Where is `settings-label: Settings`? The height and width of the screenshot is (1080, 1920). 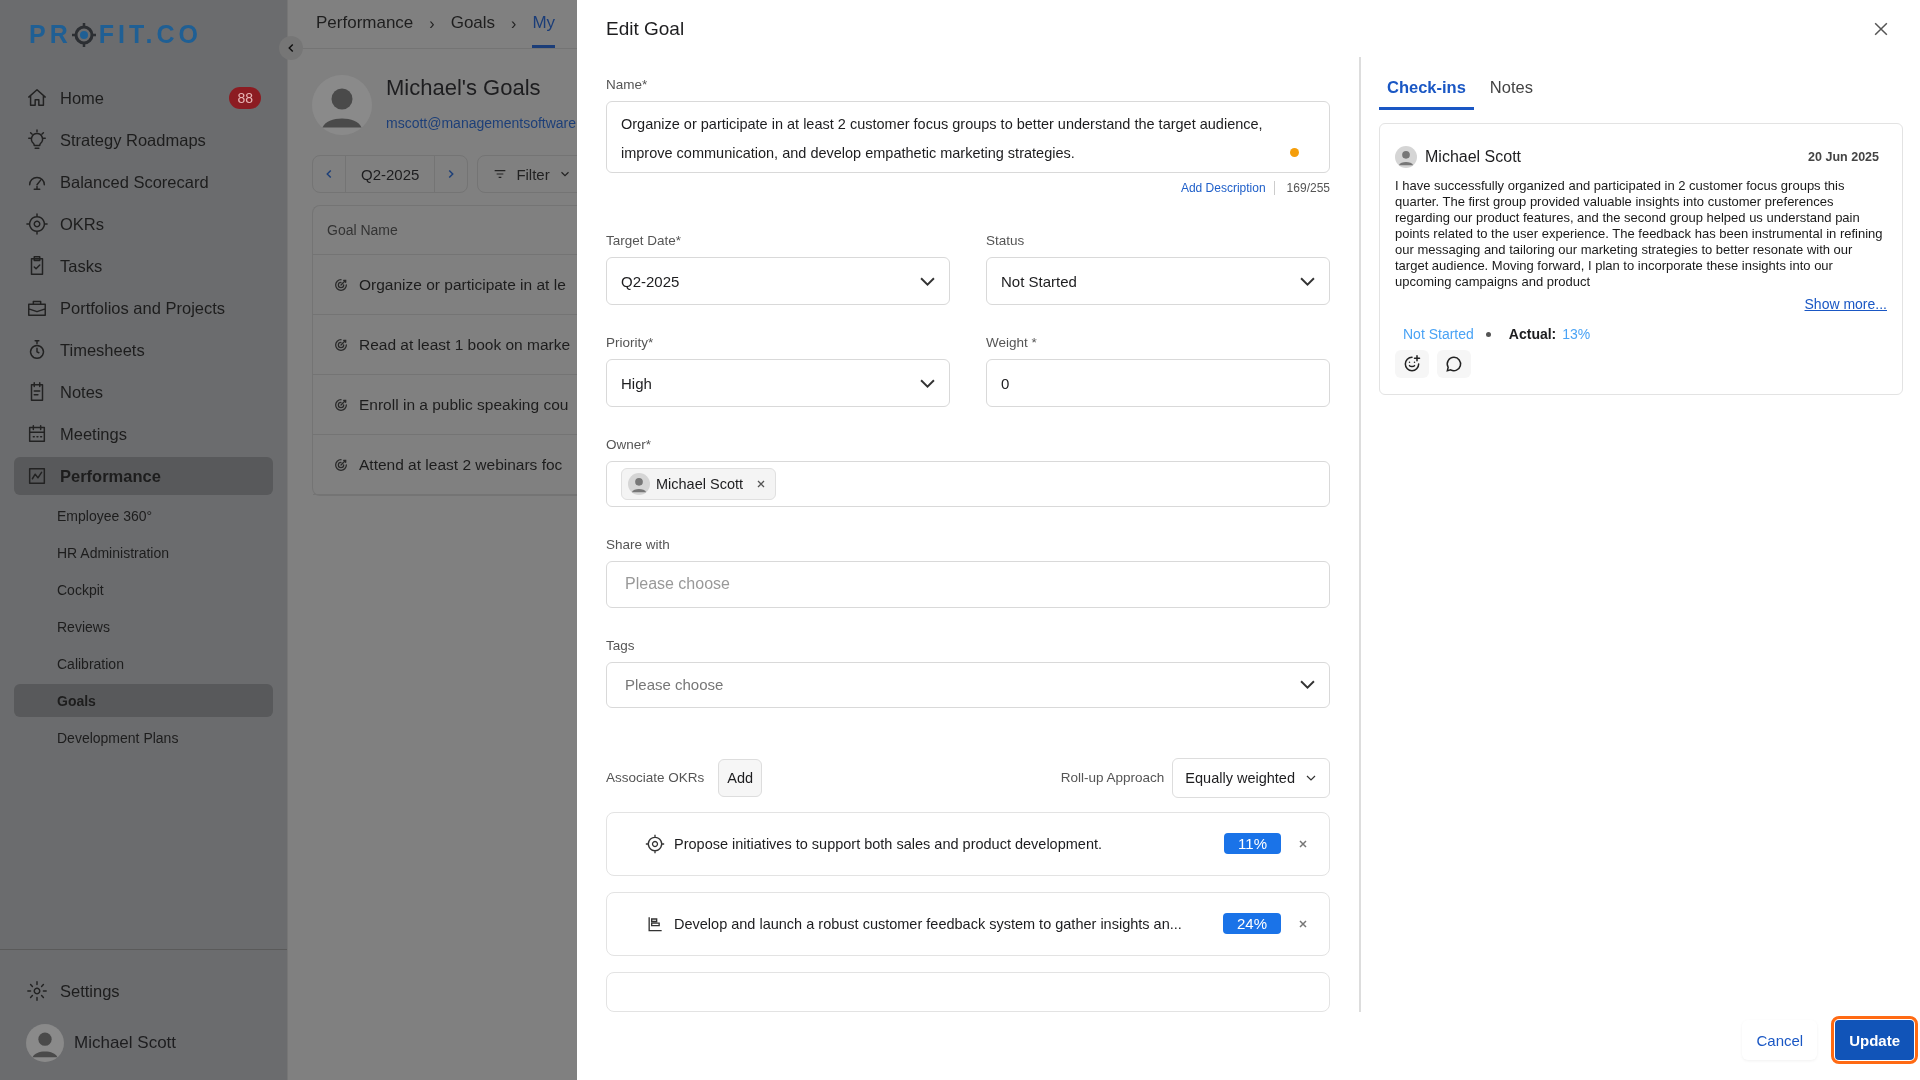 settings-label: Settings is located at coordinates (90, 991).